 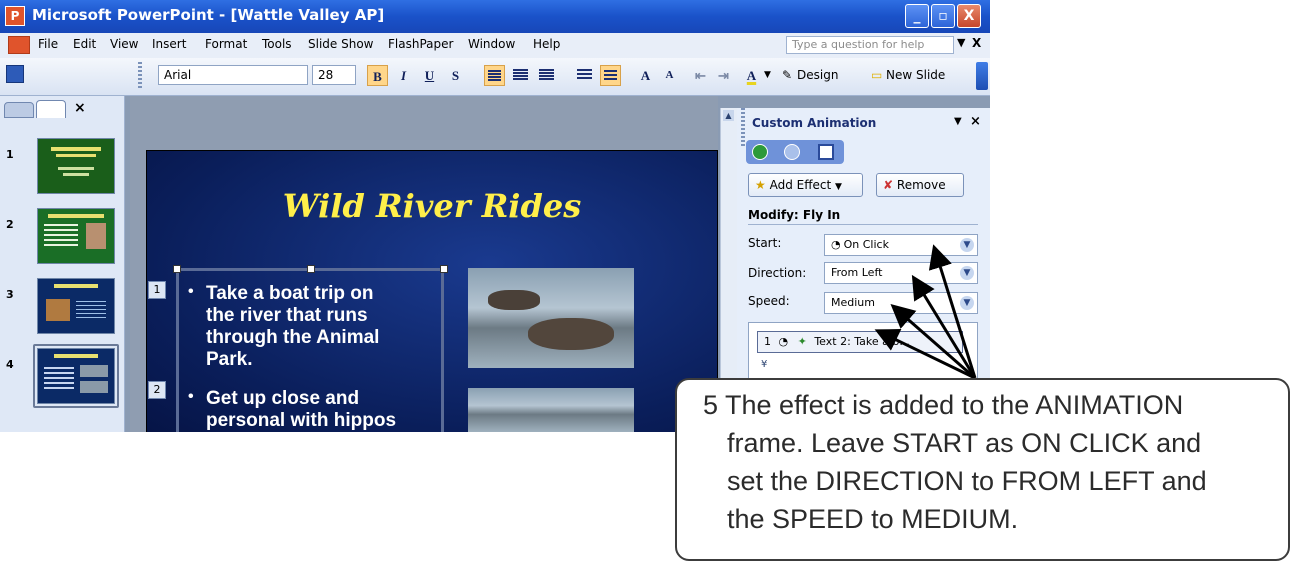 I want to click on callout-line-2: frame. Leave START as ON CLICK and, so click(x=964, y=443).